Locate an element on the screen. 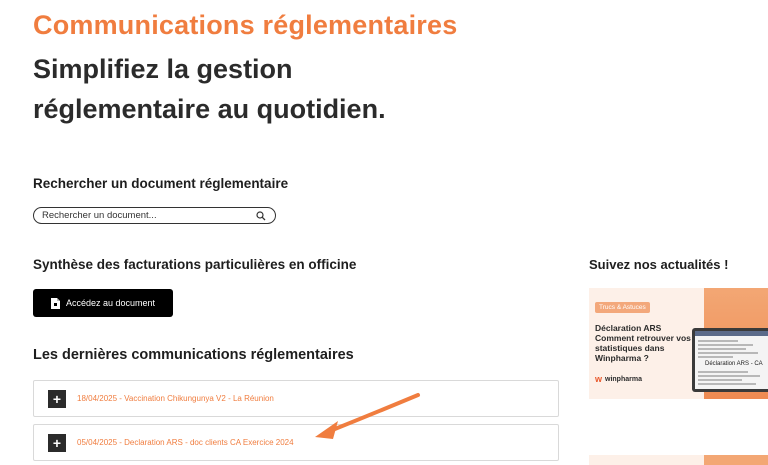 The width and height of the screenshot is (768, 465). news-card-tag: Trucs & Astuces is located at coordinates (622, 307).